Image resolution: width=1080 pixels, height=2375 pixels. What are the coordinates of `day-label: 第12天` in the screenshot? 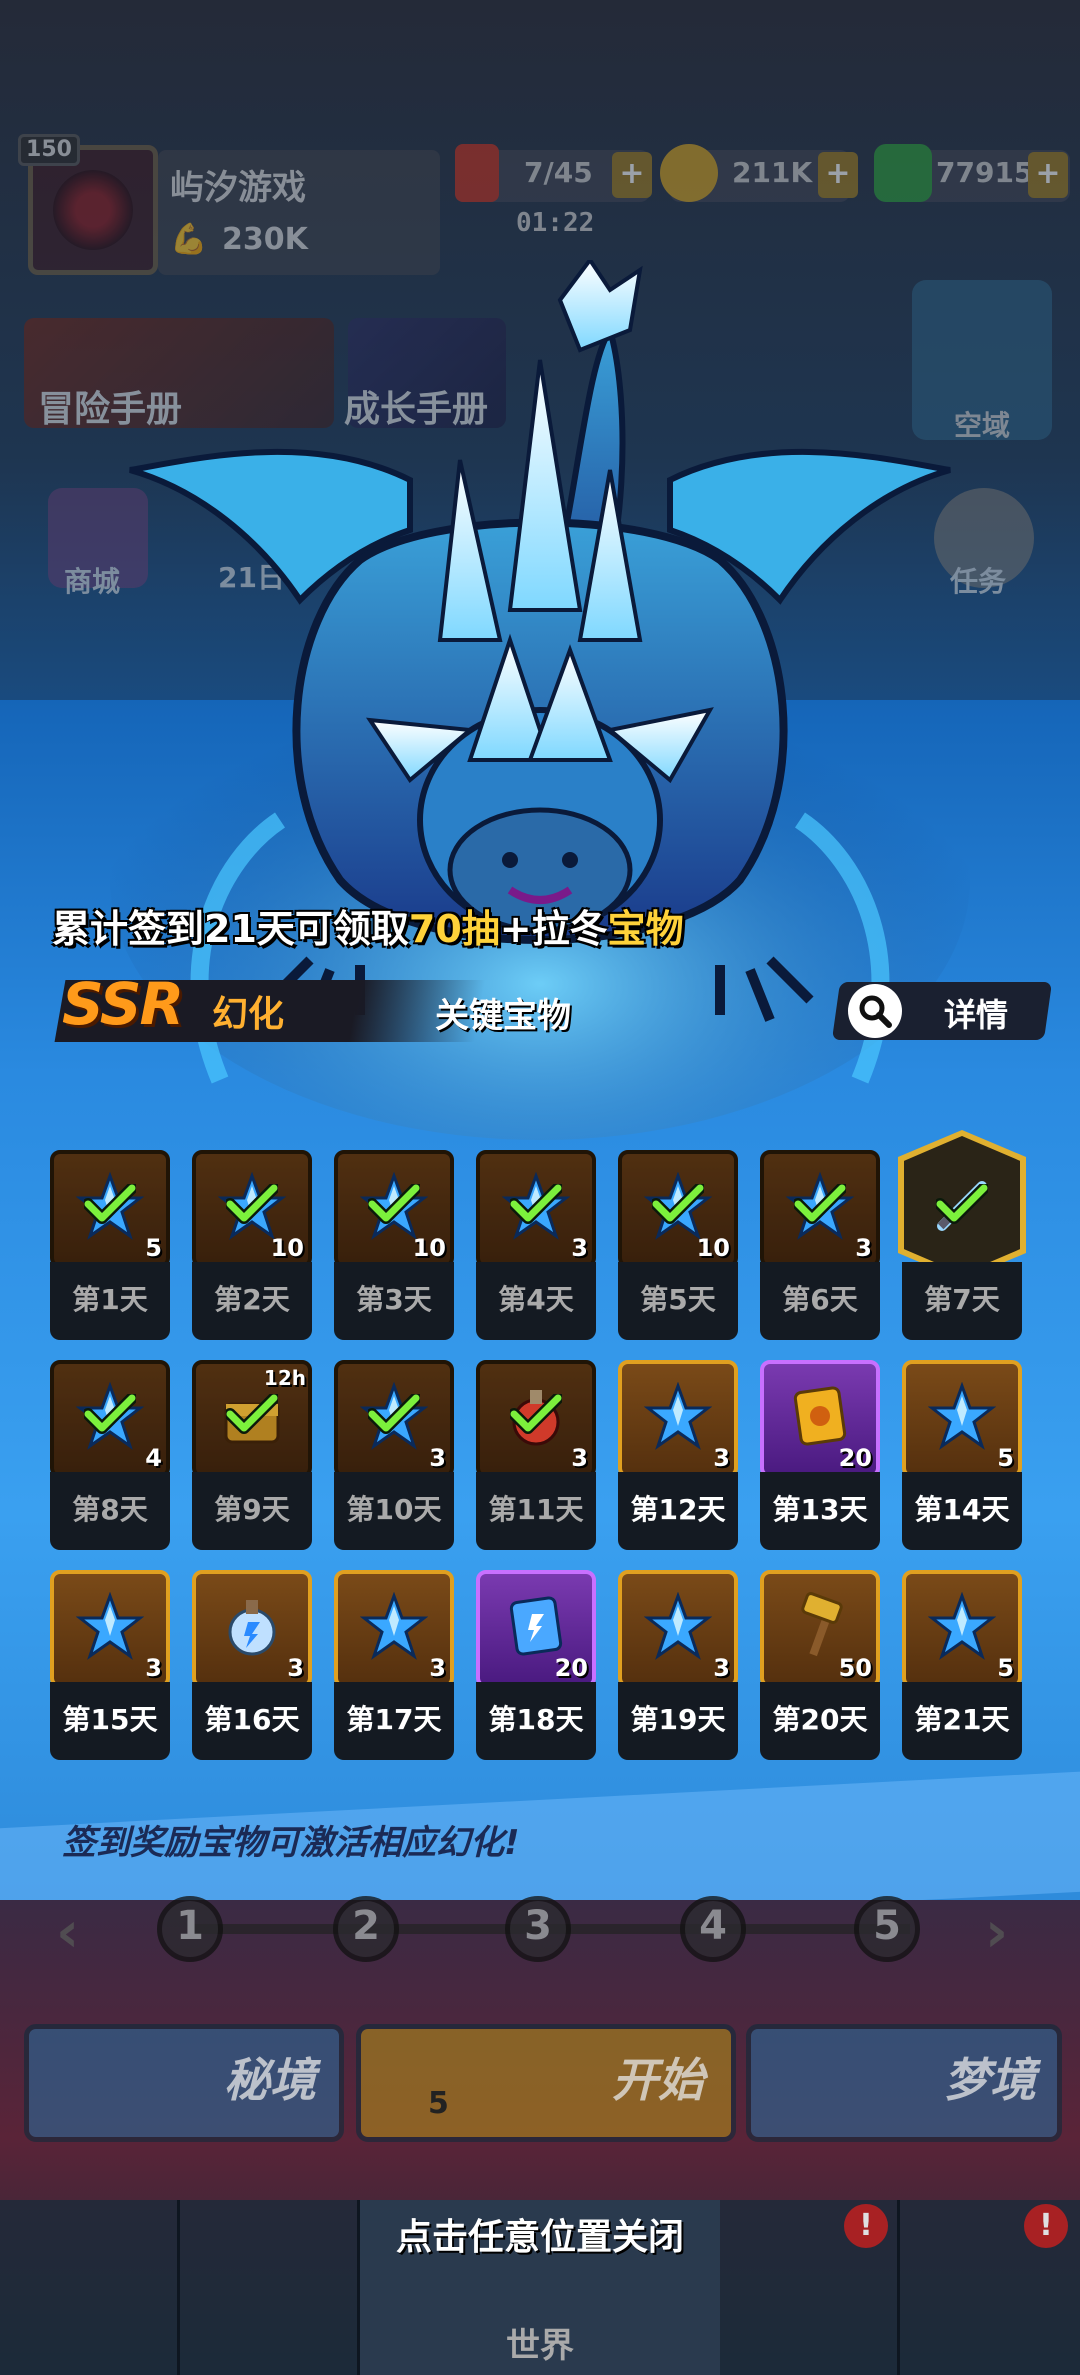 It's located at (678, 1509).